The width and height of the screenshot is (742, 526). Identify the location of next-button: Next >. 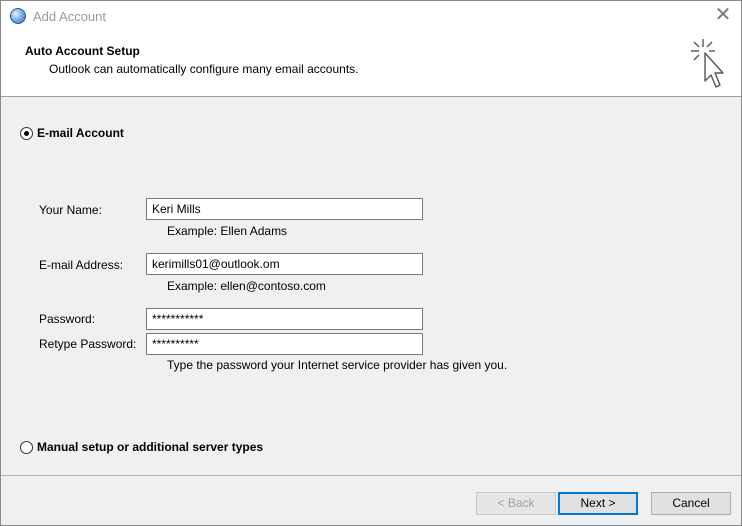
(598, 503).